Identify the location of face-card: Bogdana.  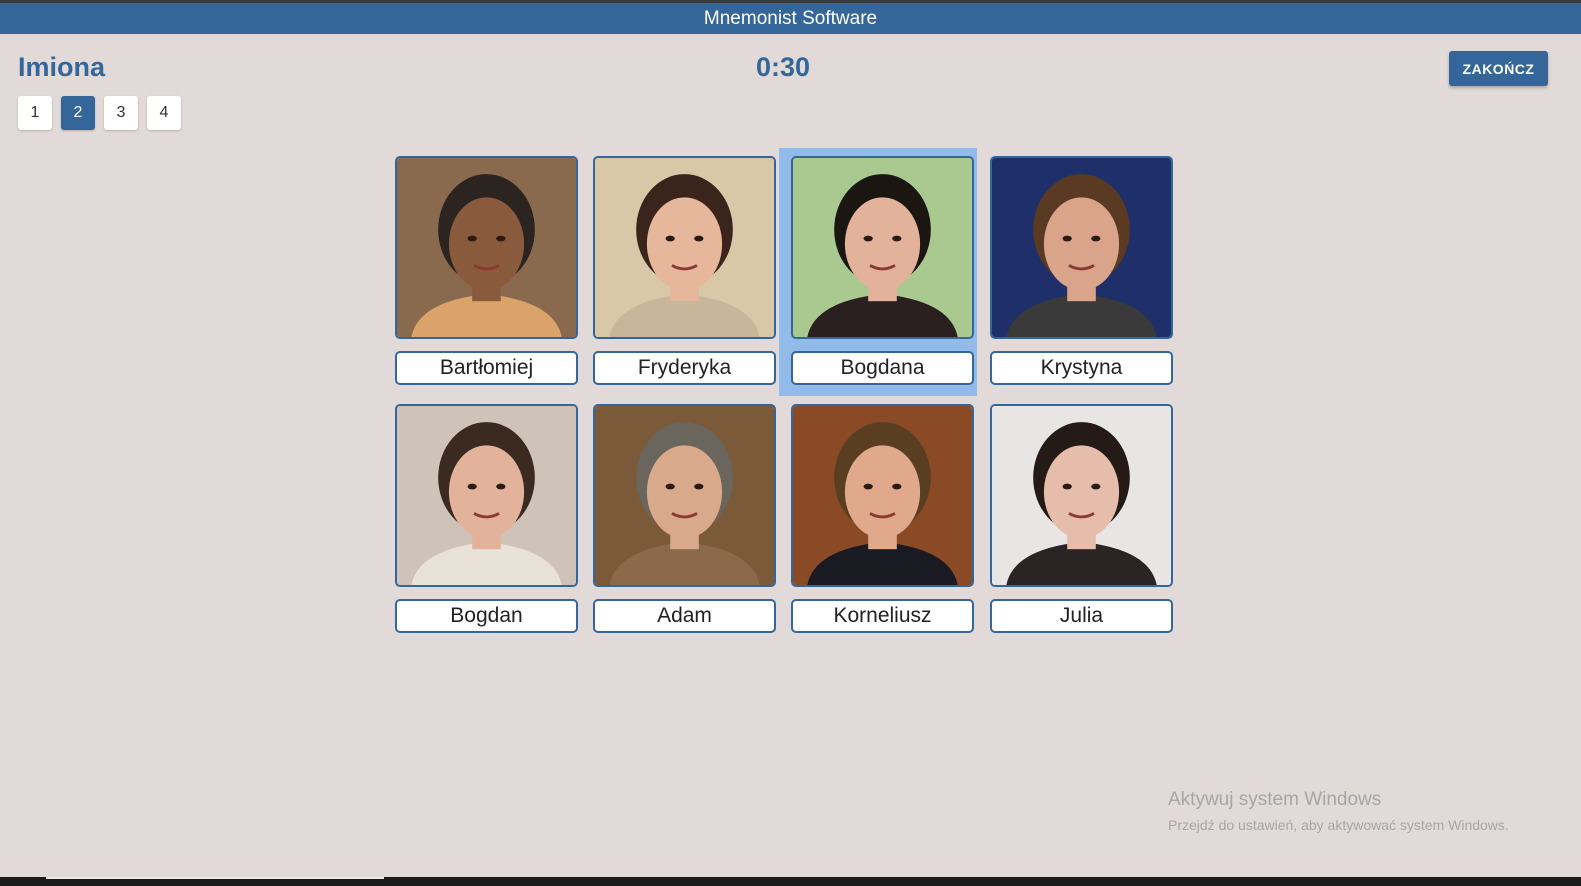
(878, 272).